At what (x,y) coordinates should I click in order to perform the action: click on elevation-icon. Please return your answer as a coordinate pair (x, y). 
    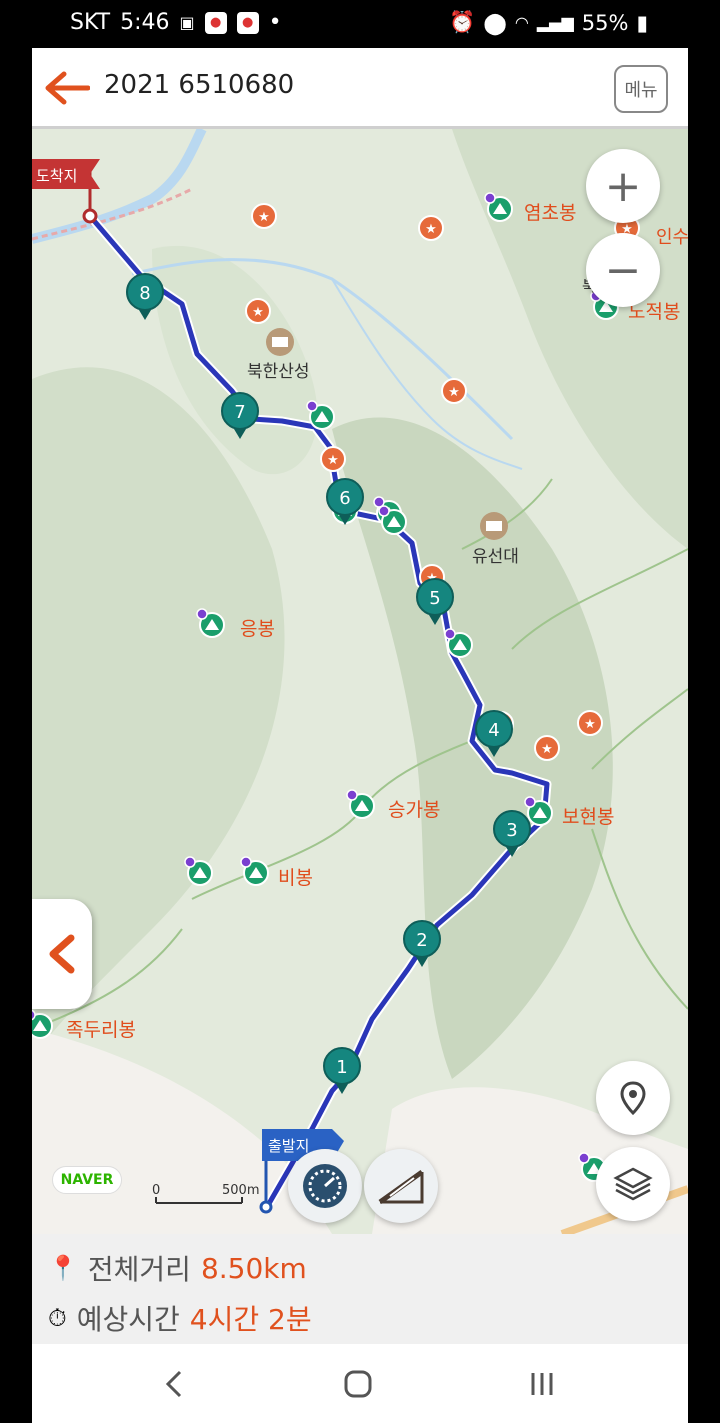
    Looking at the image, I should click on (401, 1187).